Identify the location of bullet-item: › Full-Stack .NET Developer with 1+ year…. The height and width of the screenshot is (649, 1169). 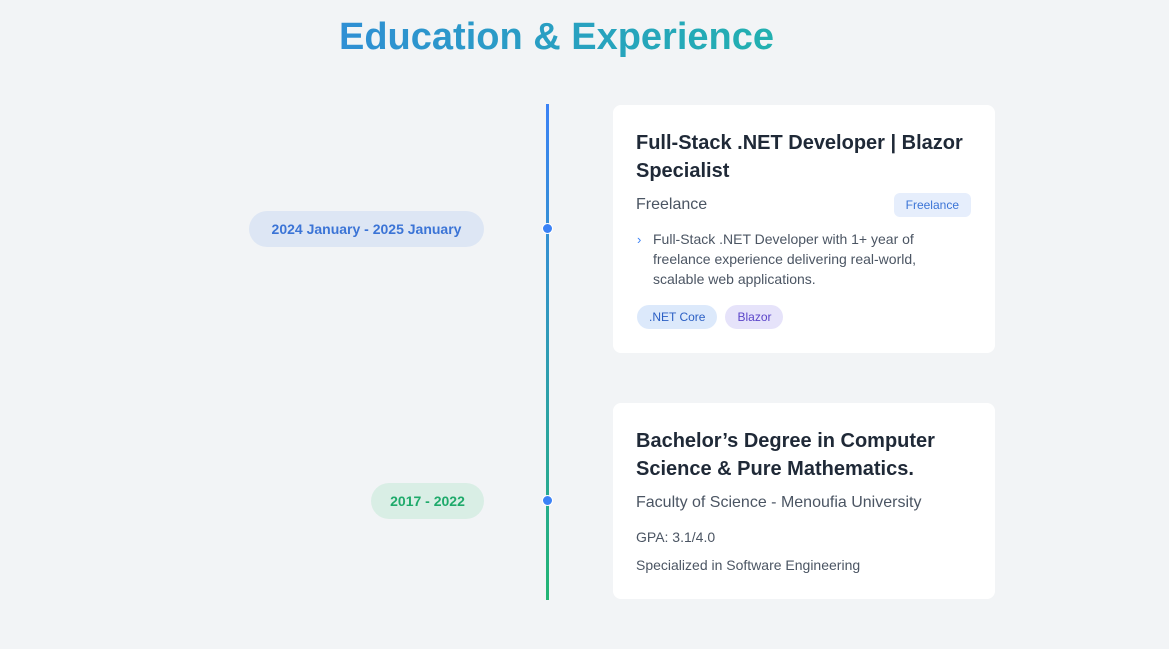
(801, 259).